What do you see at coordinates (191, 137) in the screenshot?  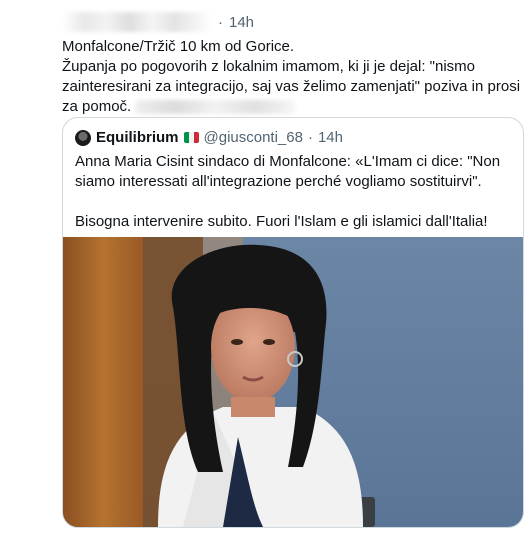 I see `italy-flag-icon` at bounding box center [191, 137].